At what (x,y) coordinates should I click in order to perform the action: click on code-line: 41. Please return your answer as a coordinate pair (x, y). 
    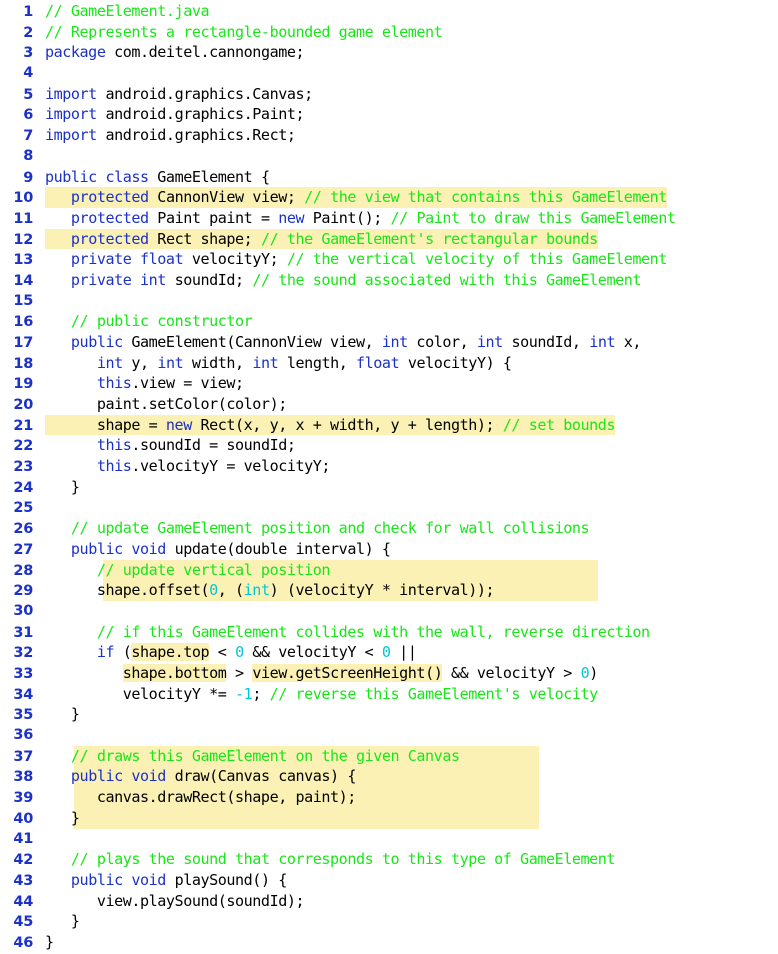
    Looking at the image, I should click on (389, 839).